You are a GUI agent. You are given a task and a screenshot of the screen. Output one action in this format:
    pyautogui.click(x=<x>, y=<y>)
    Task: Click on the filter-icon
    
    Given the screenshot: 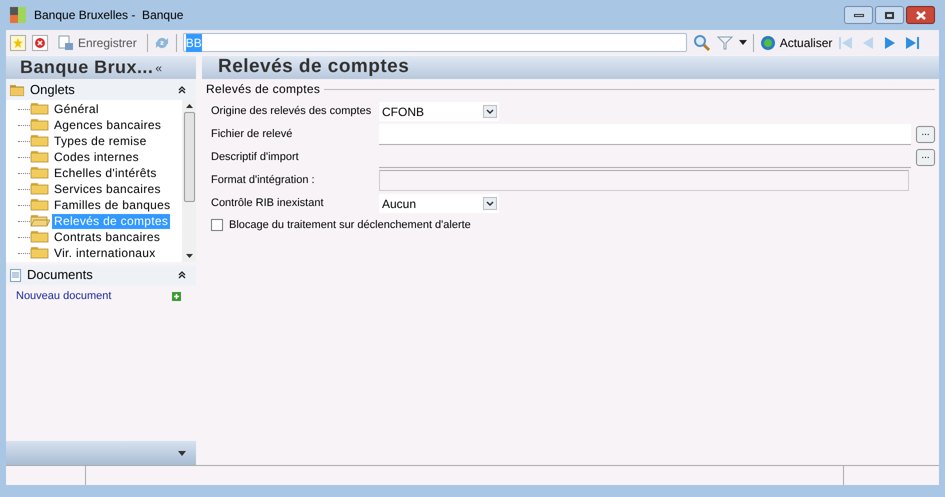 What is the action you would take?
    pyautogui.click(x=724, y=42)
    